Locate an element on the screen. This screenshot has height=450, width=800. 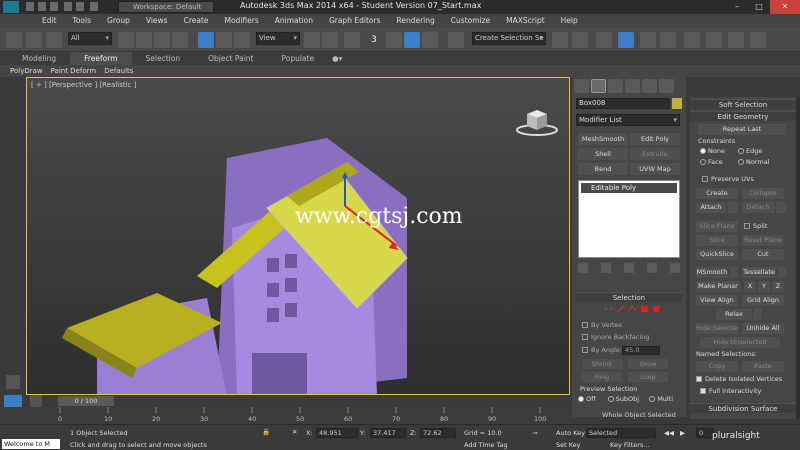
angle-value-field: 45.0 is located at coordinates (641, 350).